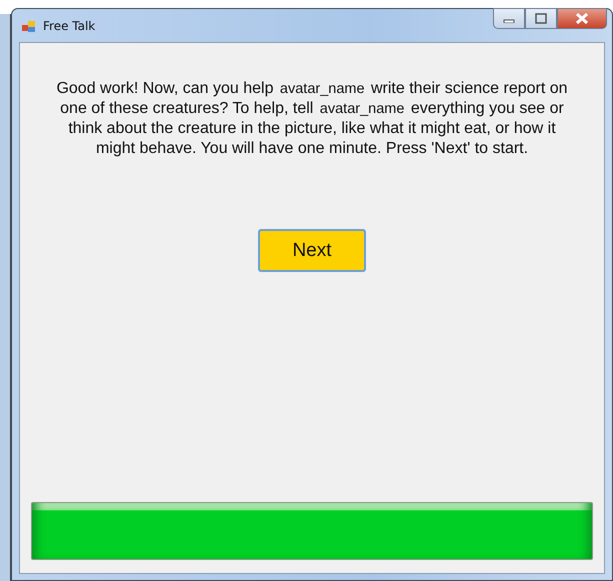 The width and height of the screenshot is (613, 581). I want to click on window-title: Free Talk, so click(69, 25).